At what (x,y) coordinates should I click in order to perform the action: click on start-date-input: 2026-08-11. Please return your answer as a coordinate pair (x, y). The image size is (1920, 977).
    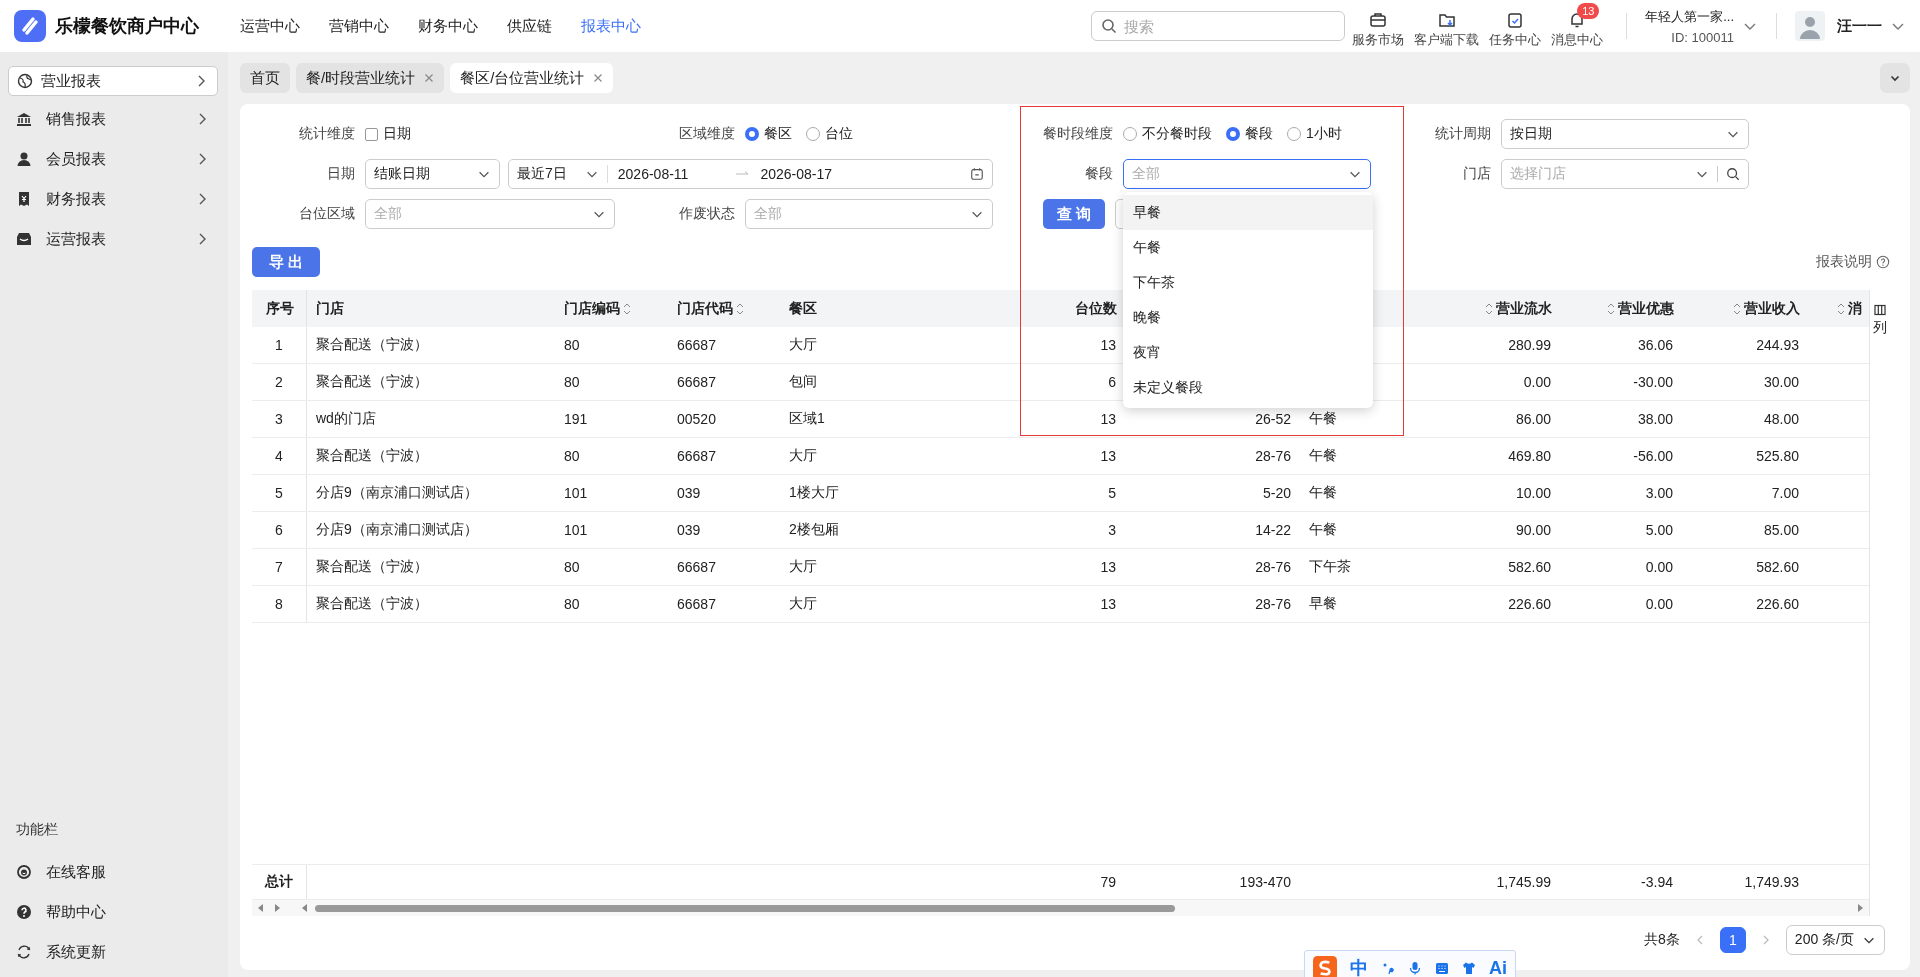
    Looking at the image, I should click on (653, 174).